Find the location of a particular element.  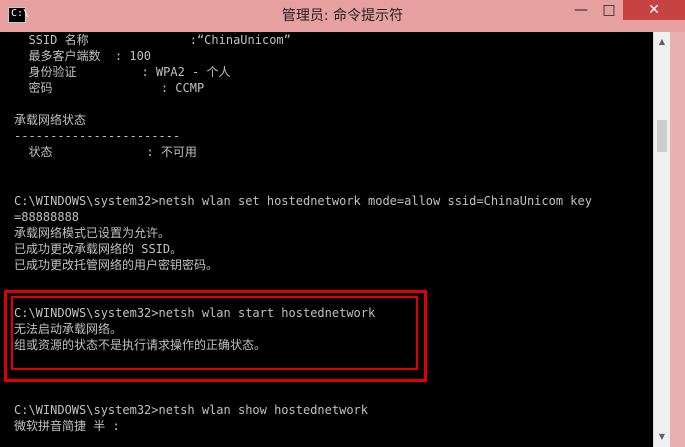

vertical-scrollbar: ▲ ▼ is located at coordinates (661, 239).